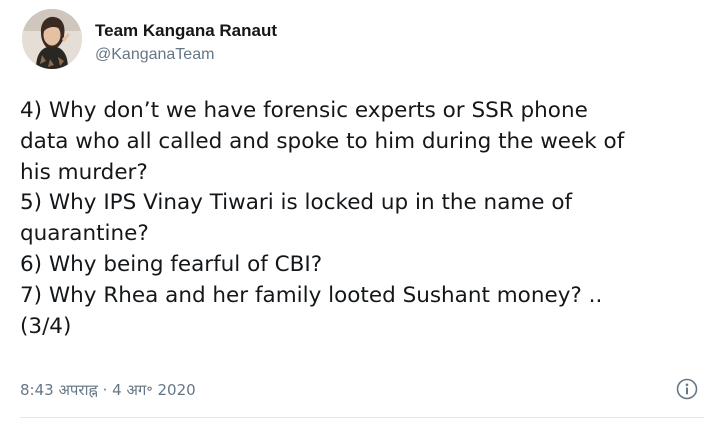 Image resolution: width=720 pixels, height=424 pixels. I want to click on author-display-name: Team Kangana Ranaut, so click(186, 31).